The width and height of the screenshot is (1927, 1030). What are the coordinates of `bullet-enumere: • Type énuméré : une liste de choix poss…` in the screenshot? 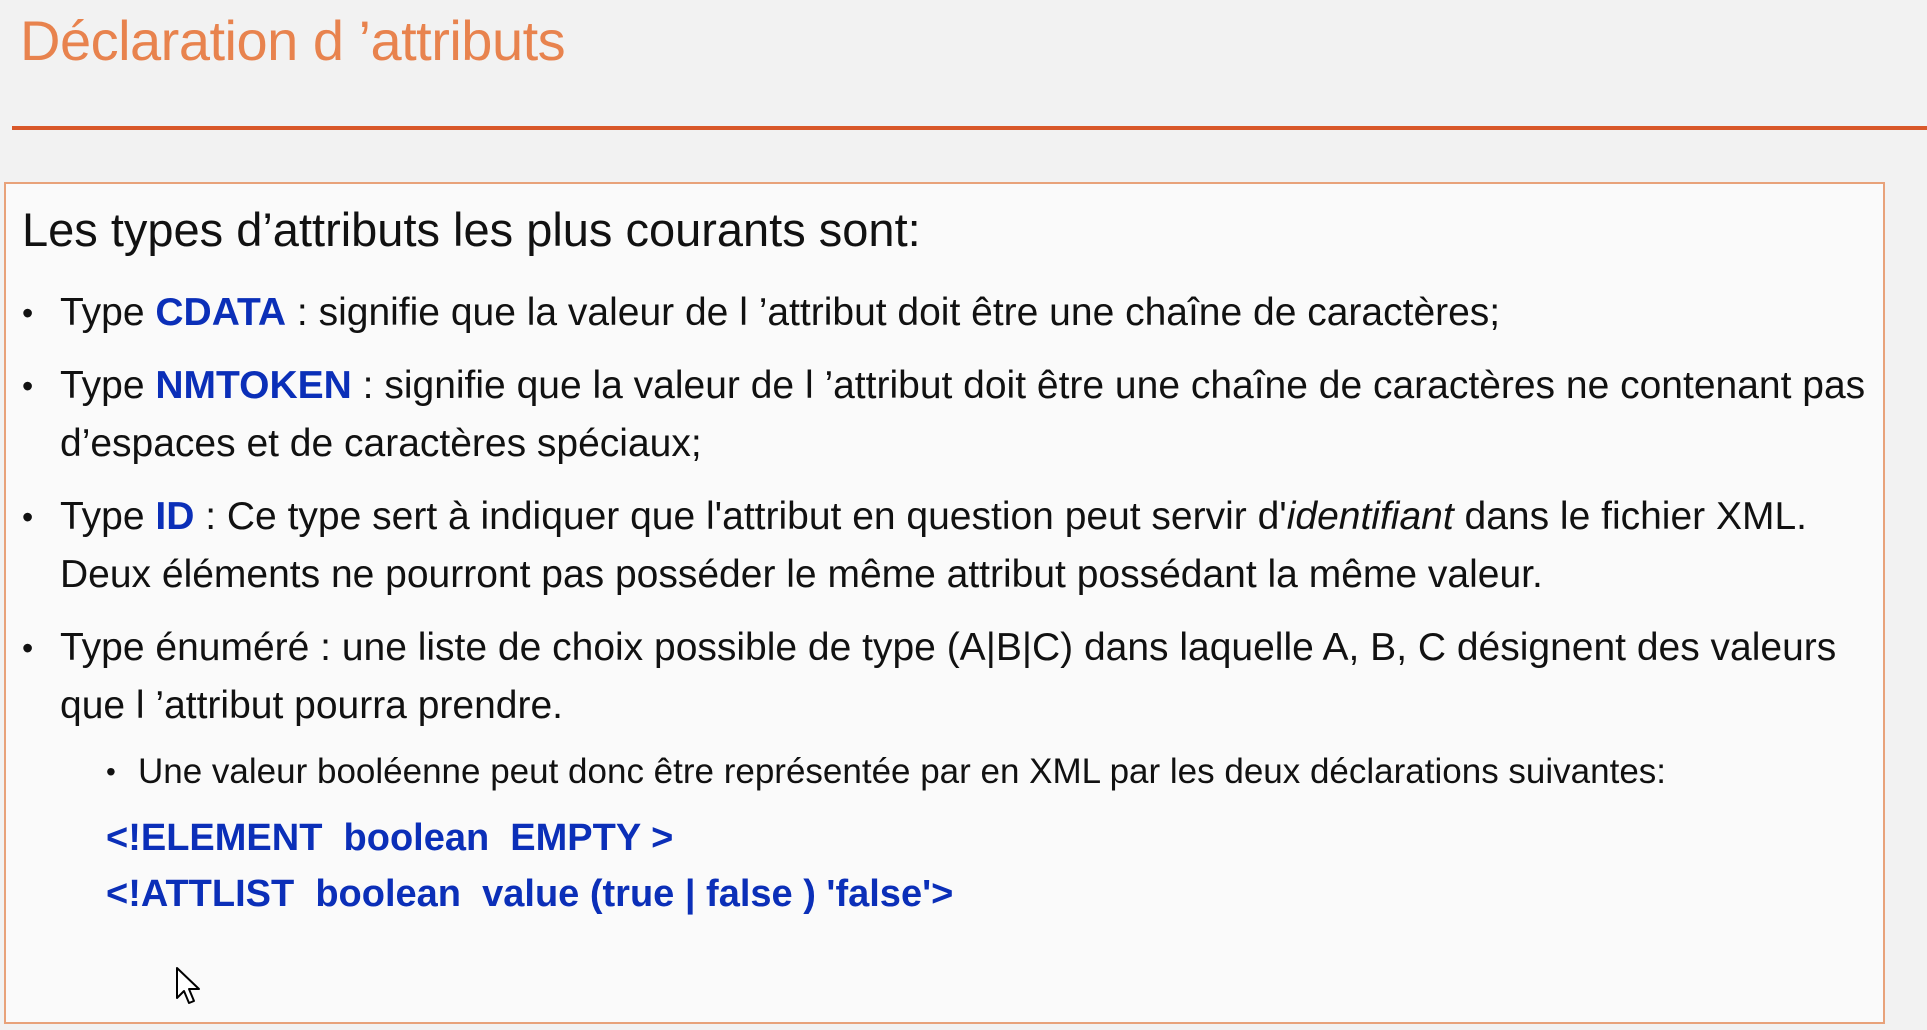 It's located at (941, 677).